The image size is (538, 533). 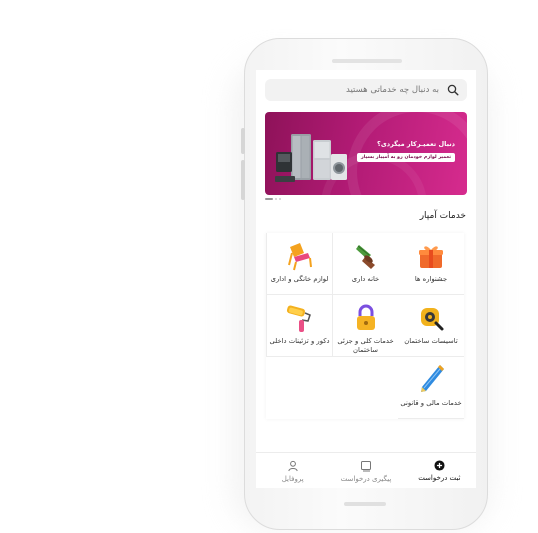 I want to click on pagination-dot-active, so click(x=269, y=199).